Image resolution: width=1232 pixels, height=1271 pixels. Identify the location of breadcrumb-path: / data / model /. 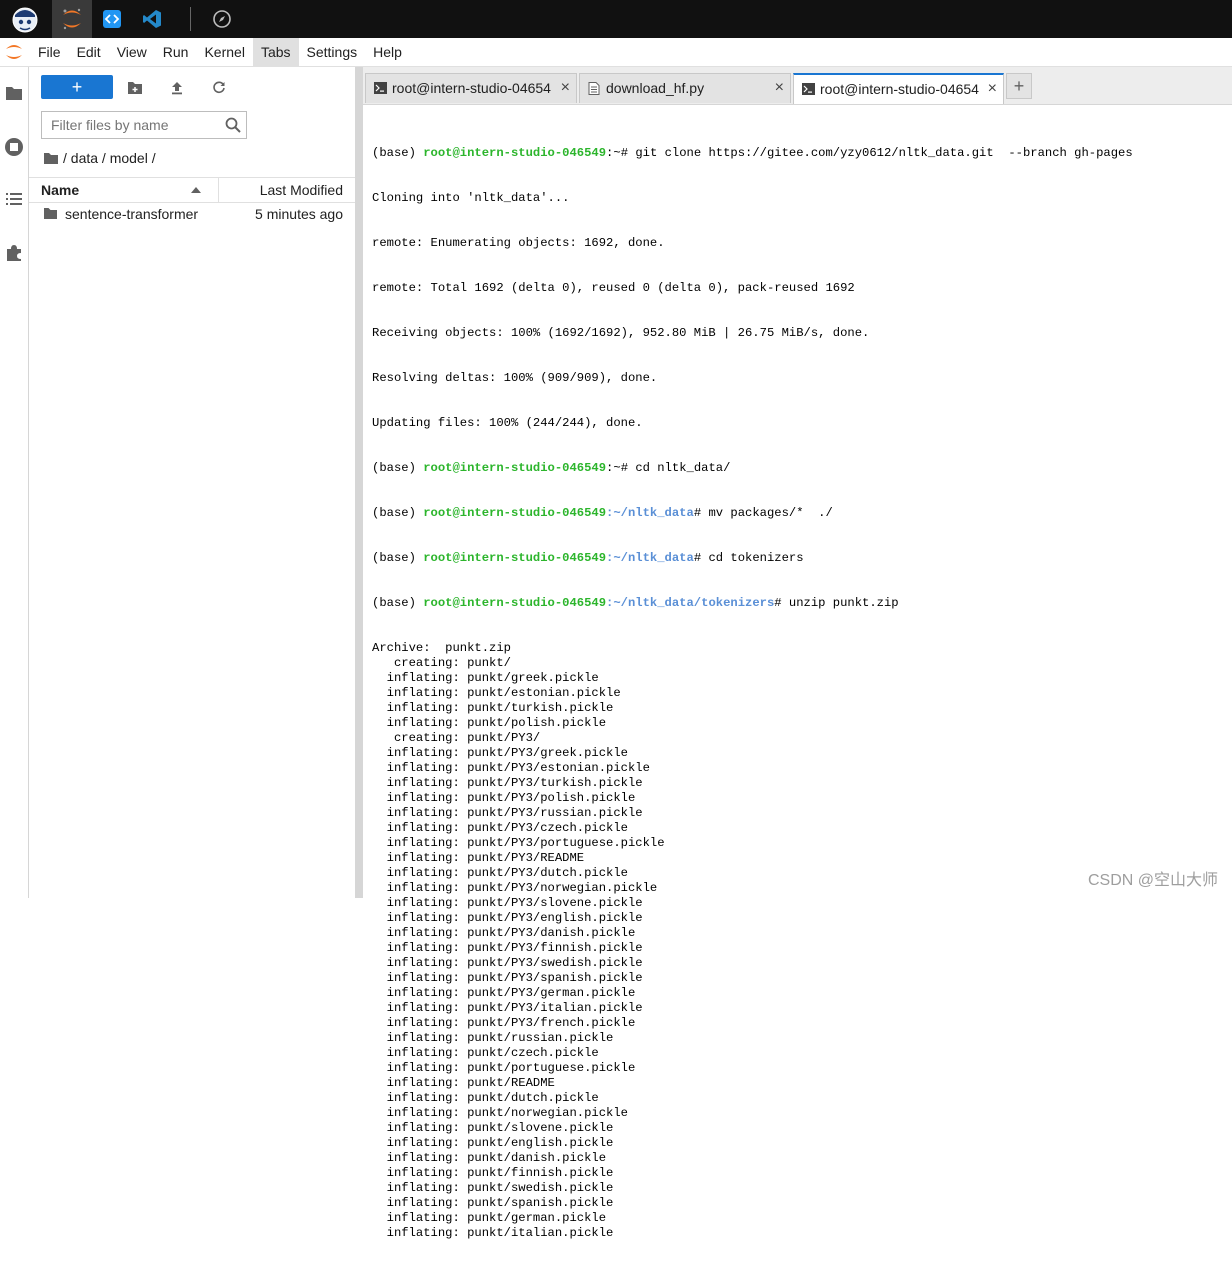
(109, 158).